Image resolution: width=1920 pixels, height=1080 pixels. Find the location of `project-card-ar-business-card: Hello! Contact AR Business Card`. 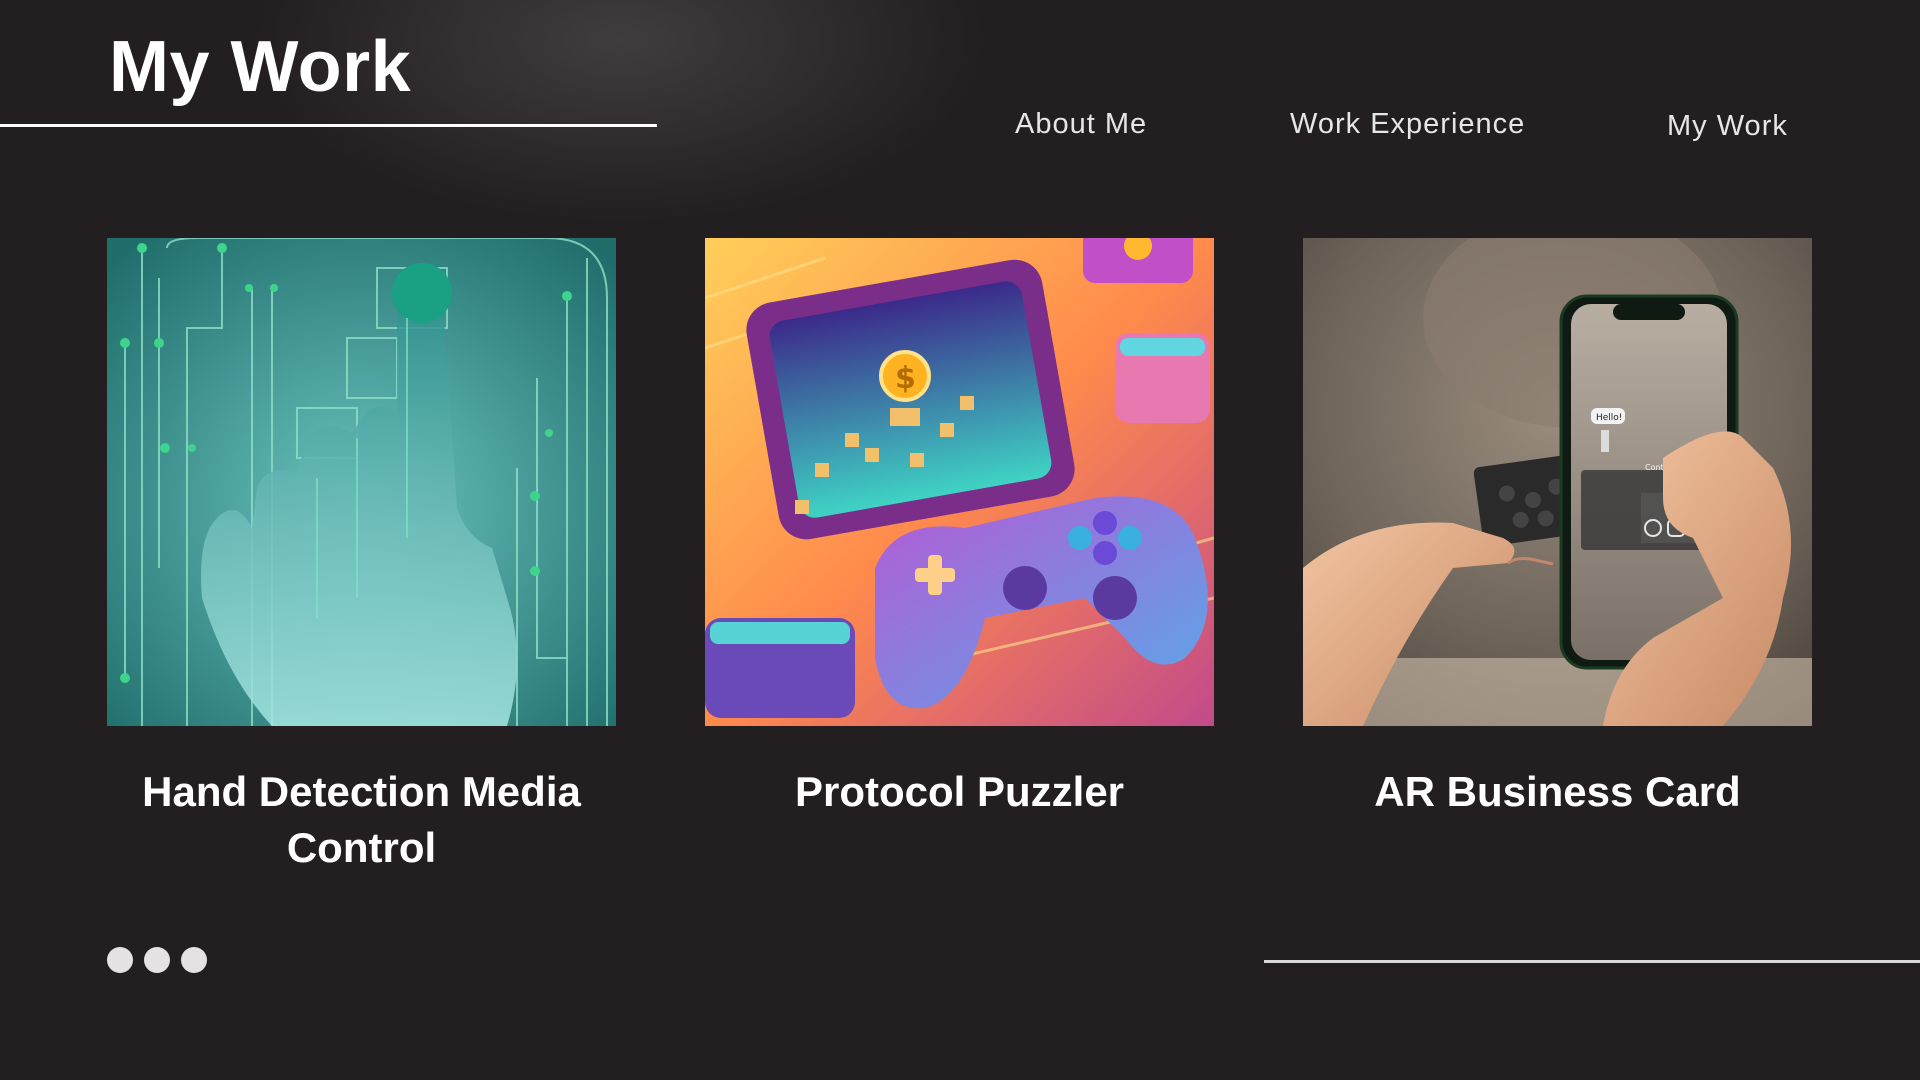

project-card-ar-business-card: Hello! Contact AR Business Card is located at coordinates (1557, 529).